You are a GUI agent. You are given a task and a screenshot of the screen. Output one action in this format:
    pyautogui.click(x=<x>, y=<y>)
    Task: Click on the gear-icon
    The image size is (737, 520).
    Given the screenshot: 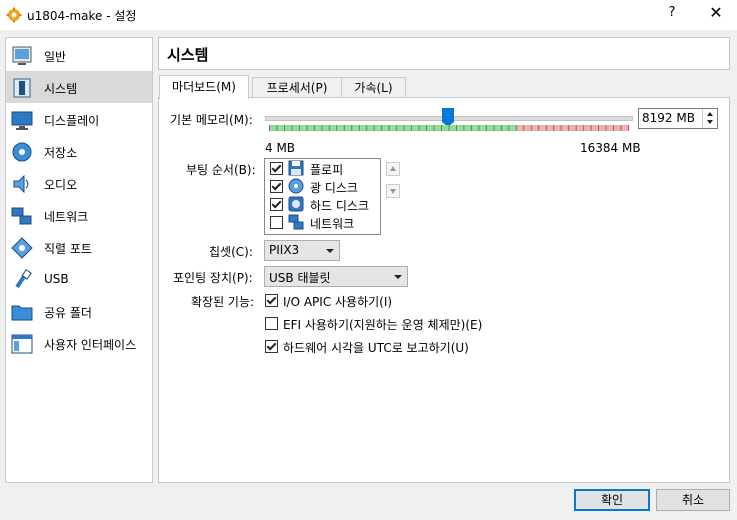 What is the action you would take?
    pyautogui.click(x=14, y=15)
    